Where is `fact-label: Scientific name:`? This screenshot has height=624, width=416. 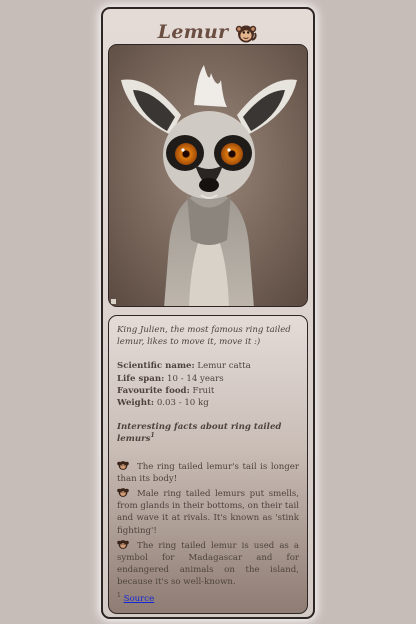
fact-label: Scientific name: is located at coordinates (156, 366).